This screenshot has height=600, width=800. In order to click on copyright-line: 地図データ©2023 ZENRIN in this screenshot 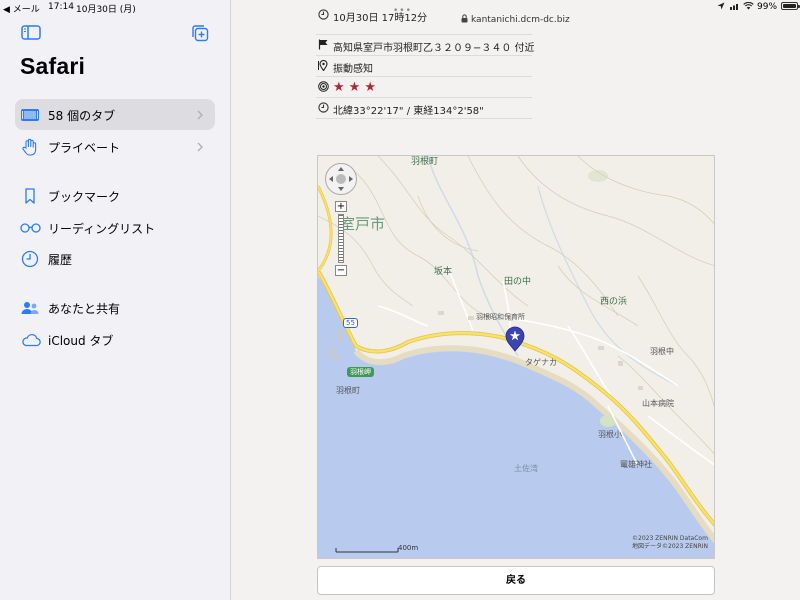, I will do `click(670, 546)`.